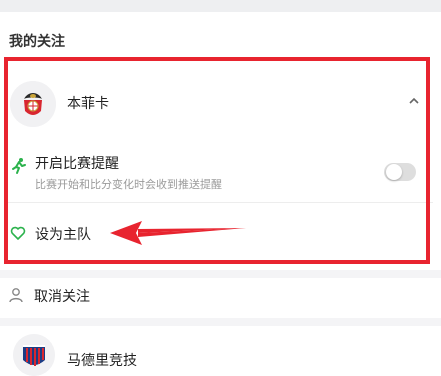  Describe the element at coordinates (62, 296) in the screenshot. I see `unfollow-label: 取消关注` at that location.